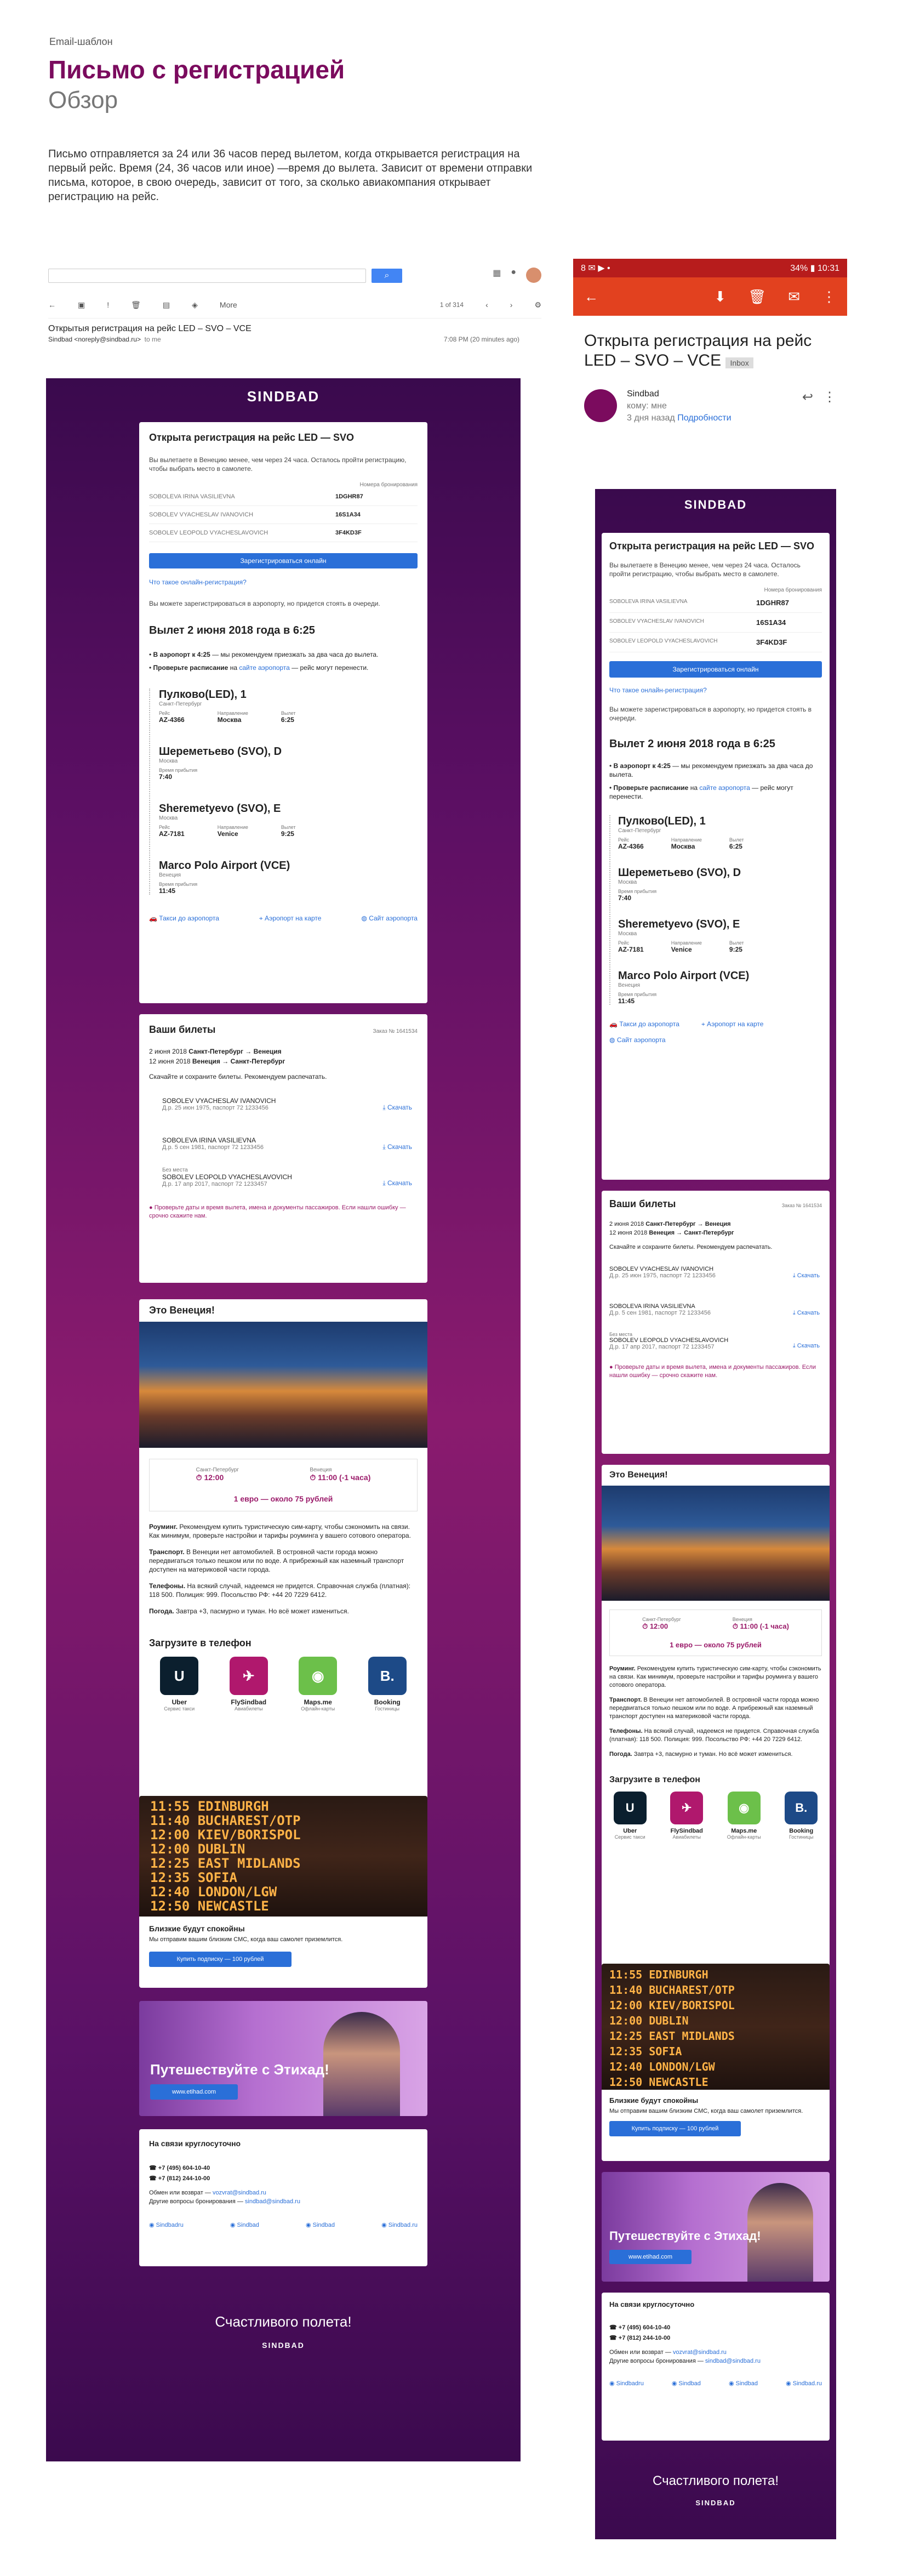 The width and height of the screenshot is (920, 2576). What do you see at coordinates (537, 305) in the screenshot?
I see `settings-icon: ⚙` at bounding box center [537, 305].